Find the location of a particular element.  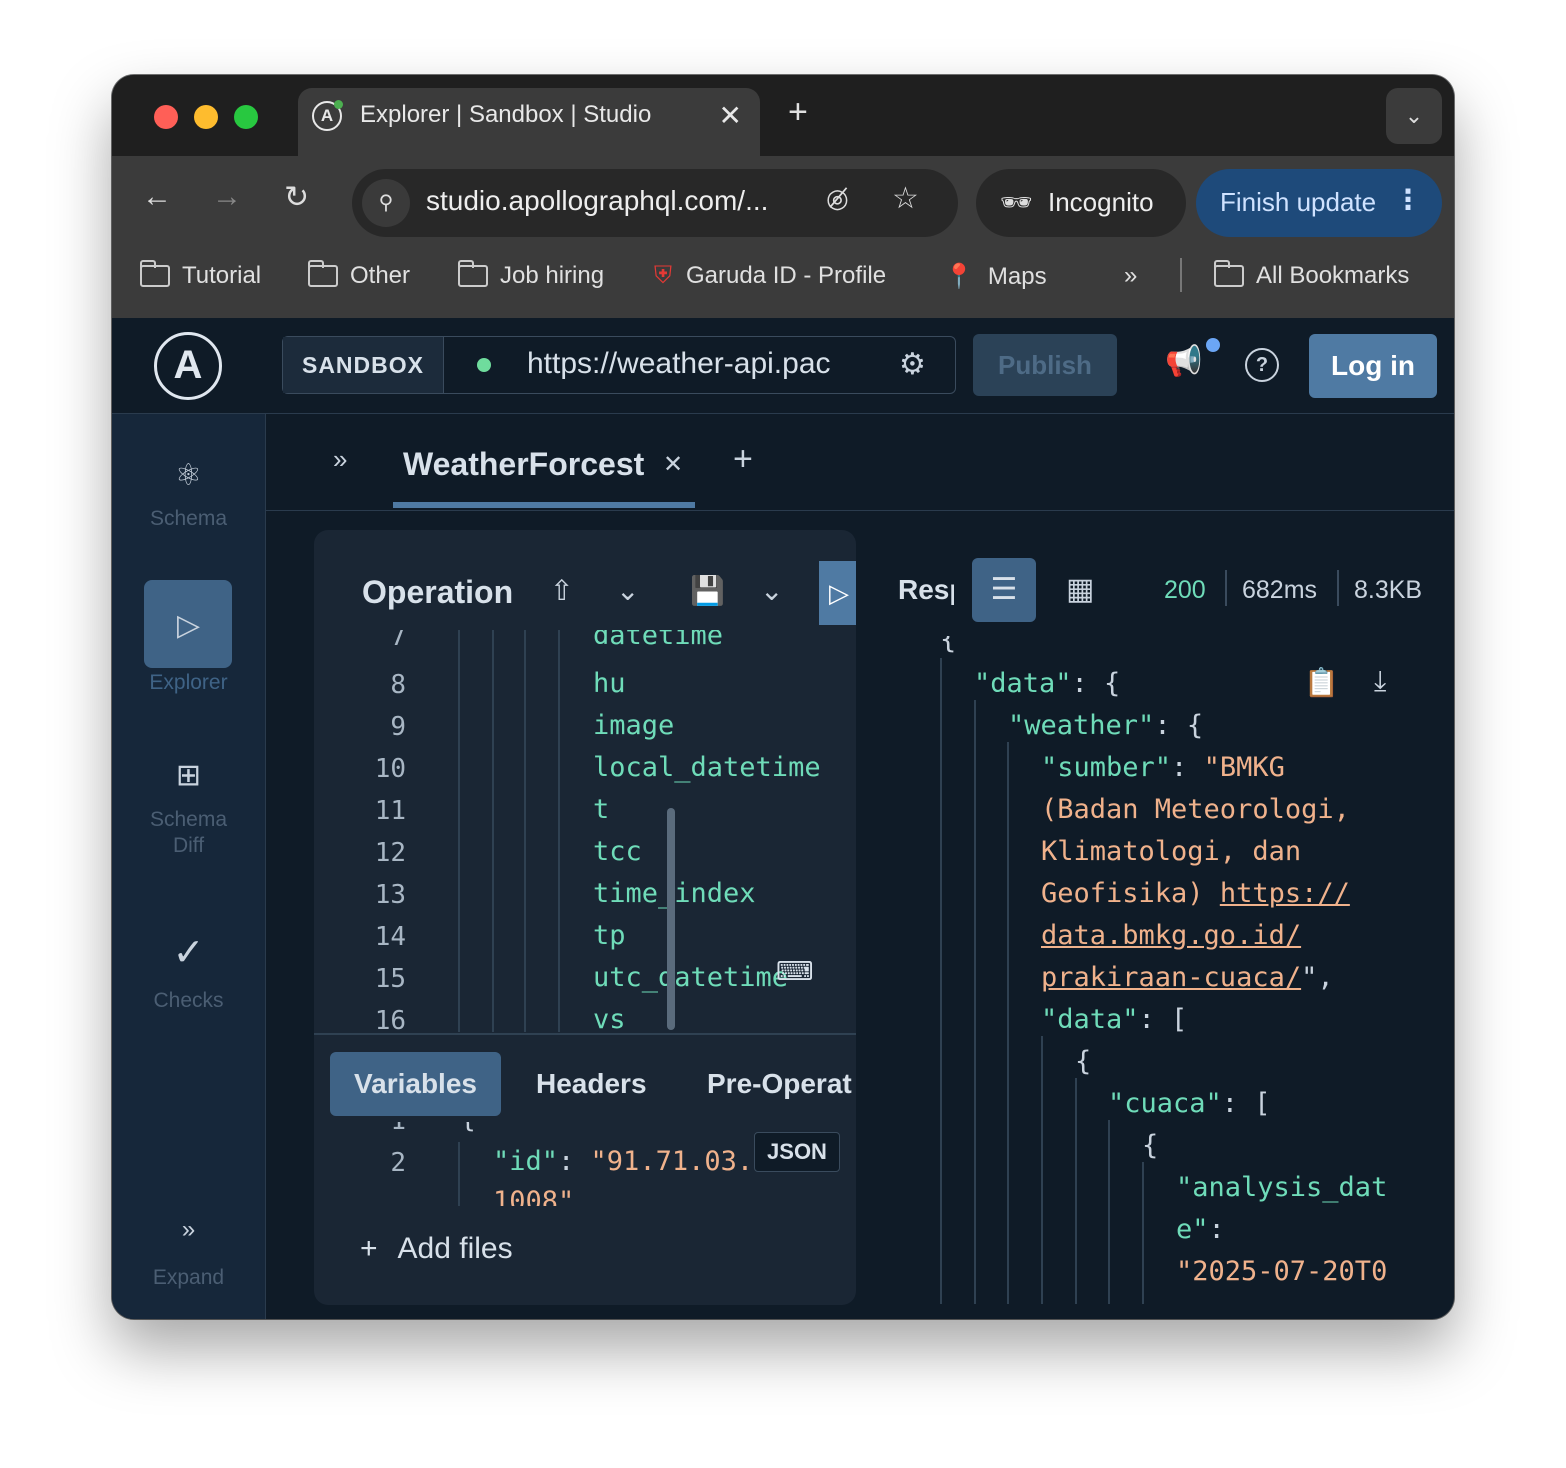

plus-icon: + is located at coordinates (369, 1248).